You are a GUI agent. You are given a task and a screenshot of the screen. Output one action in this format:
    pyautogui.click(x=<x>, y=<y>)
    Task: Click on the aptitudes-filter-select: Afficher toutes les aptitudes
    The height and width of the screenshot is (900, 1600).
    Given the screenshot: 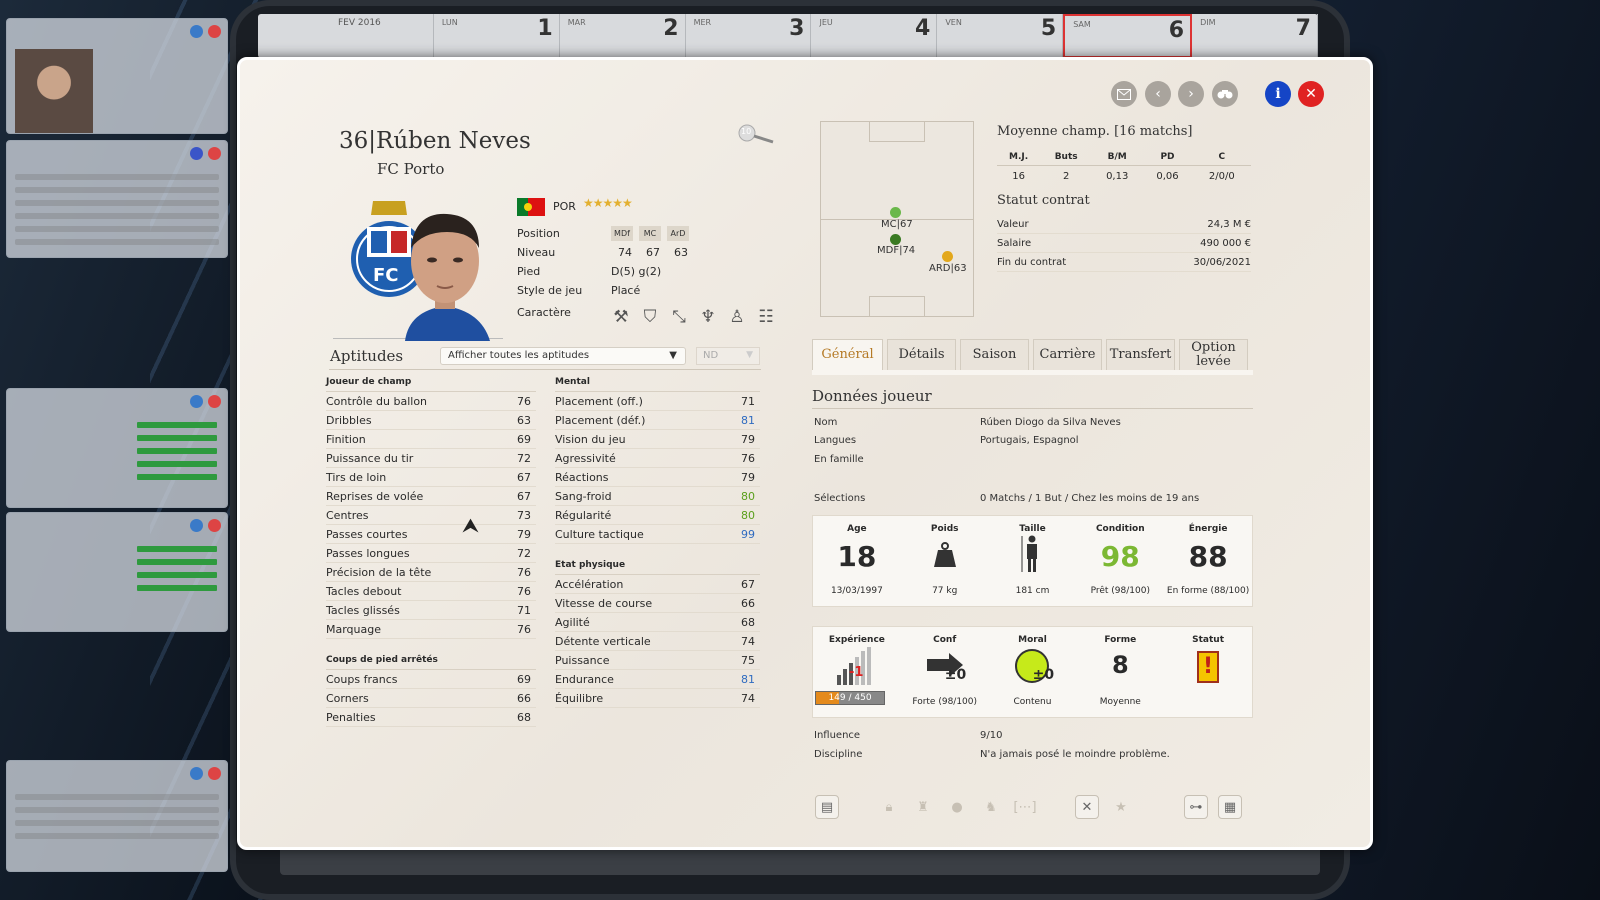 What is the action you would take?
    pyautogui.click(x=563, y=356)
    